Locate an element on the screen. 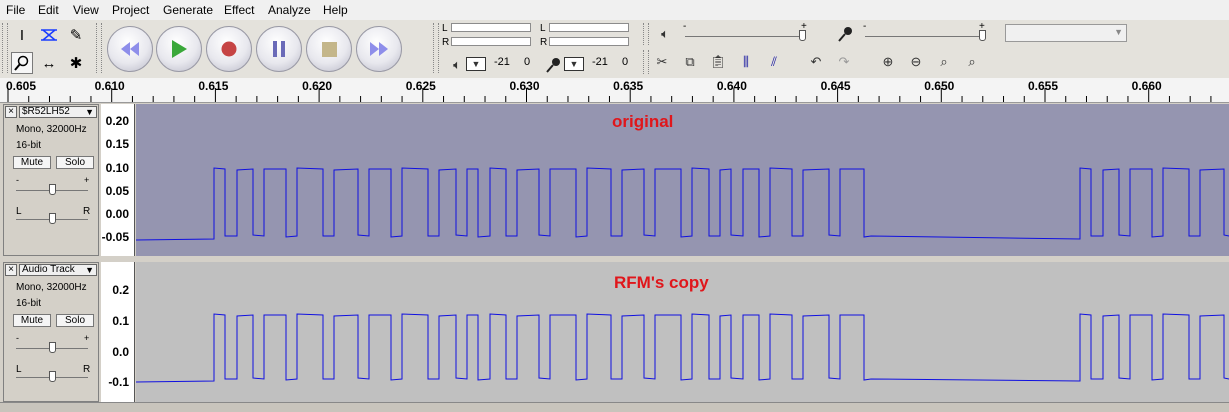 The height and width of the screenshot is (412, 1229). ruler-label: 0.625 is located at coordinates (421, 86).